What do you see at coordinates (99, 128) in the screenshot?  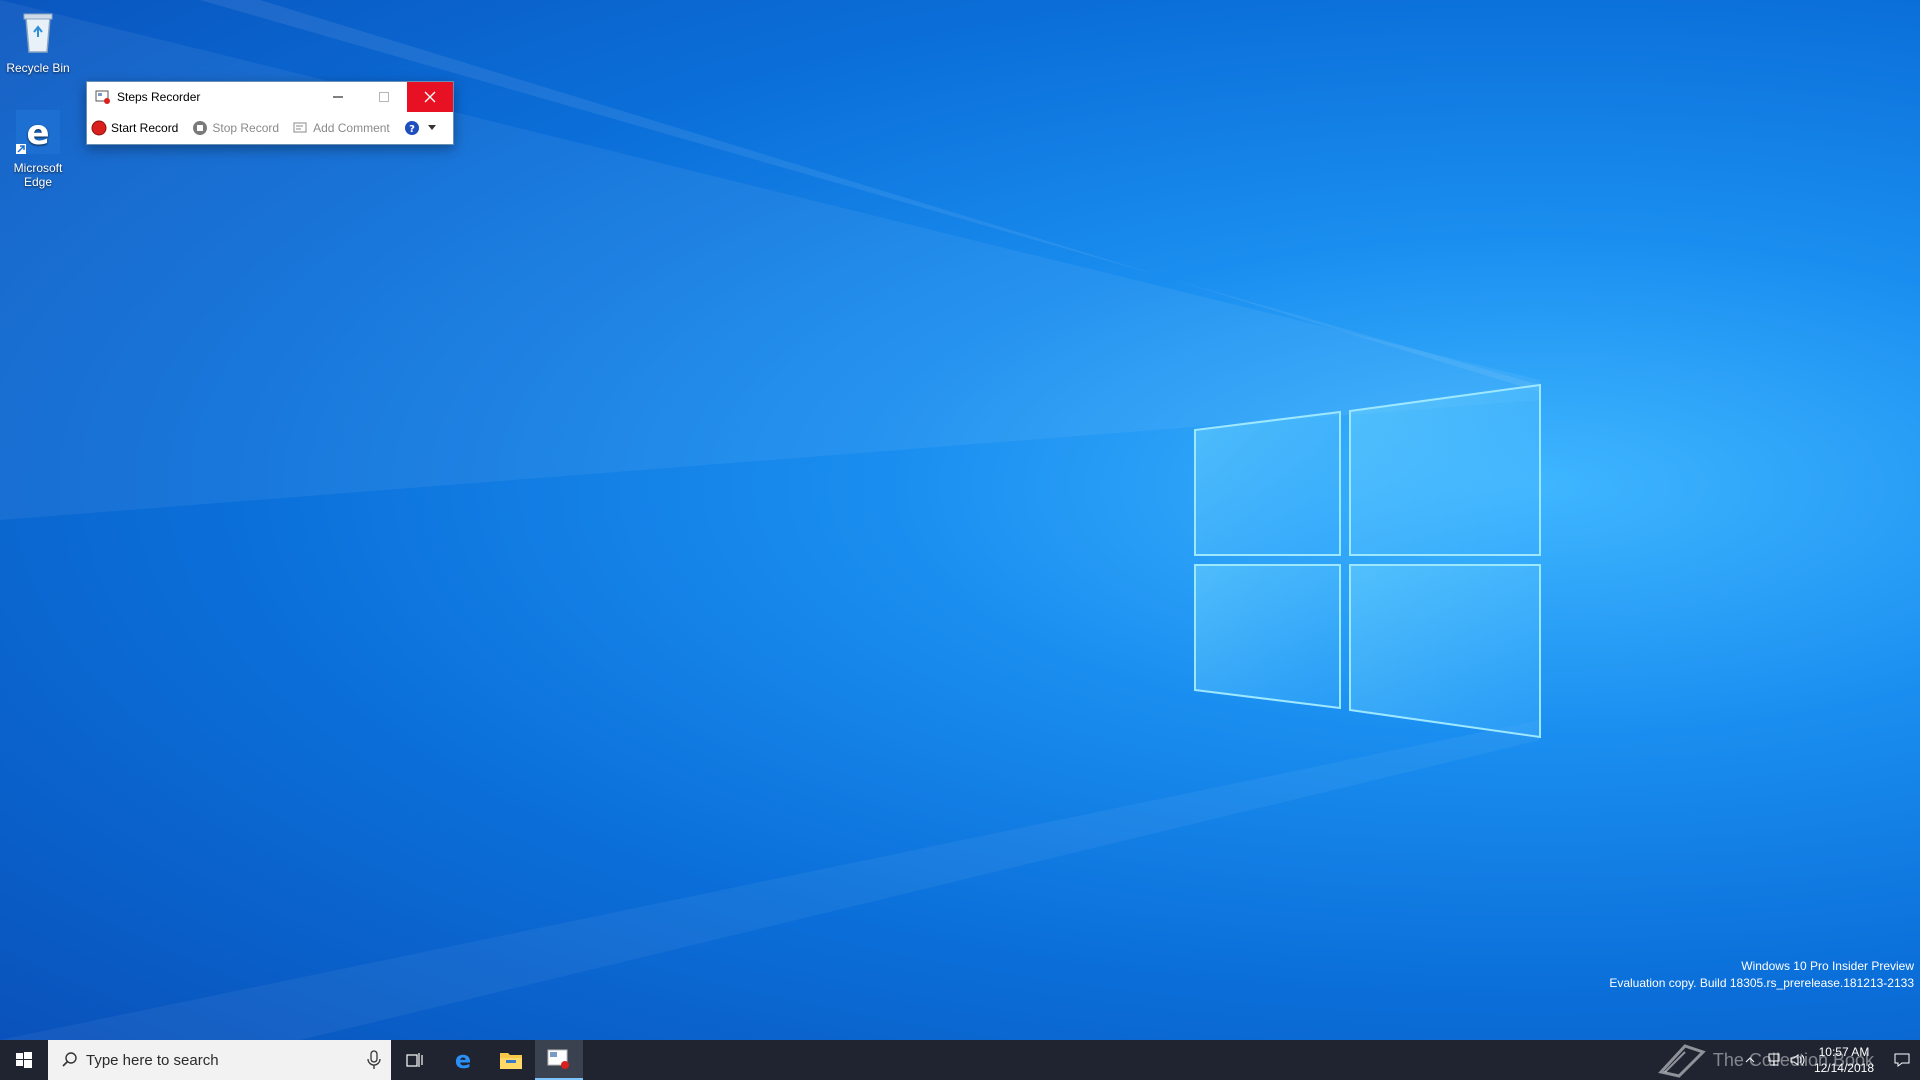 I see `record-icon` at bounding box center [99, 128].